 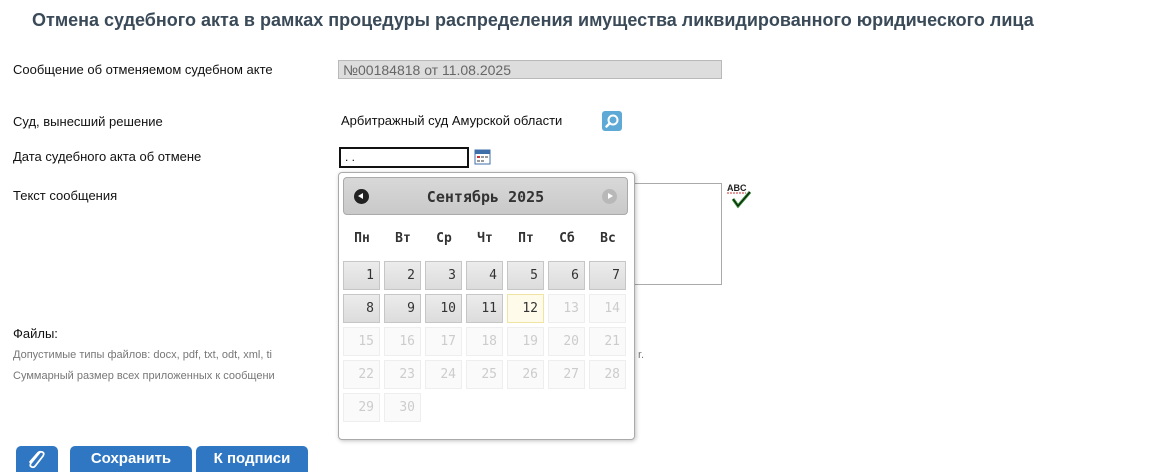 What do you see at coordinates (252, 459) in the screenshot?
I see `sign-button: К подписи` at bounding box center [252, 459].